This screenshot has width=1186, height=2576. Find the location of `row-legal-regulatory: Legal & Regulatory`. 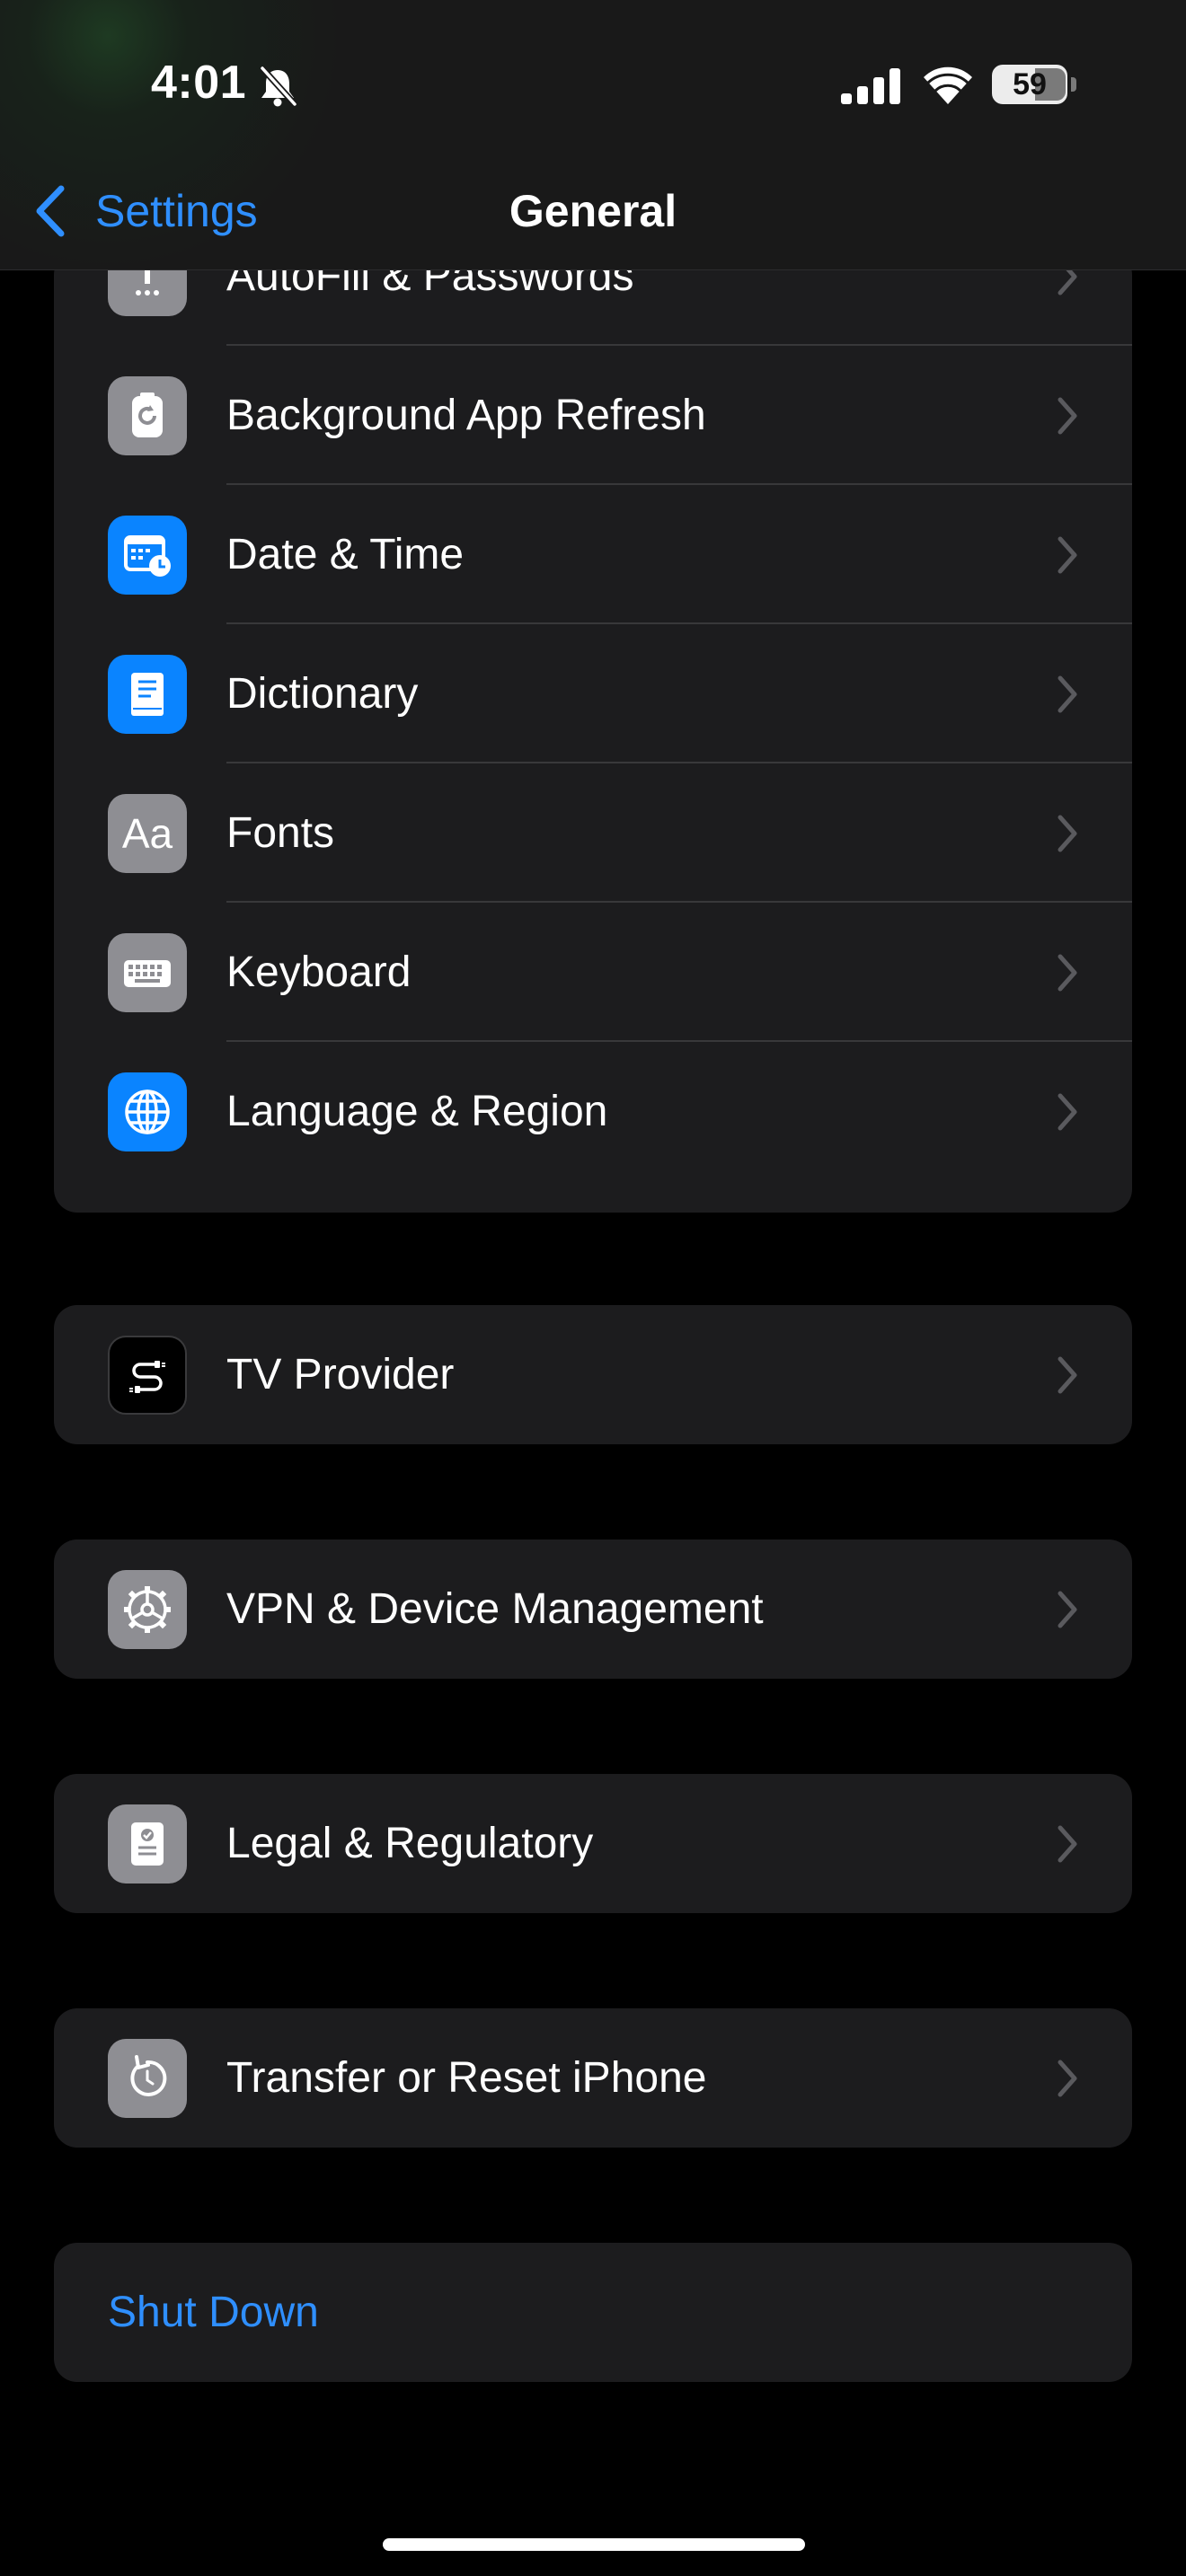

row-legal-regulatory: Legal & Regulatory is located at coordinates (593, 1843).